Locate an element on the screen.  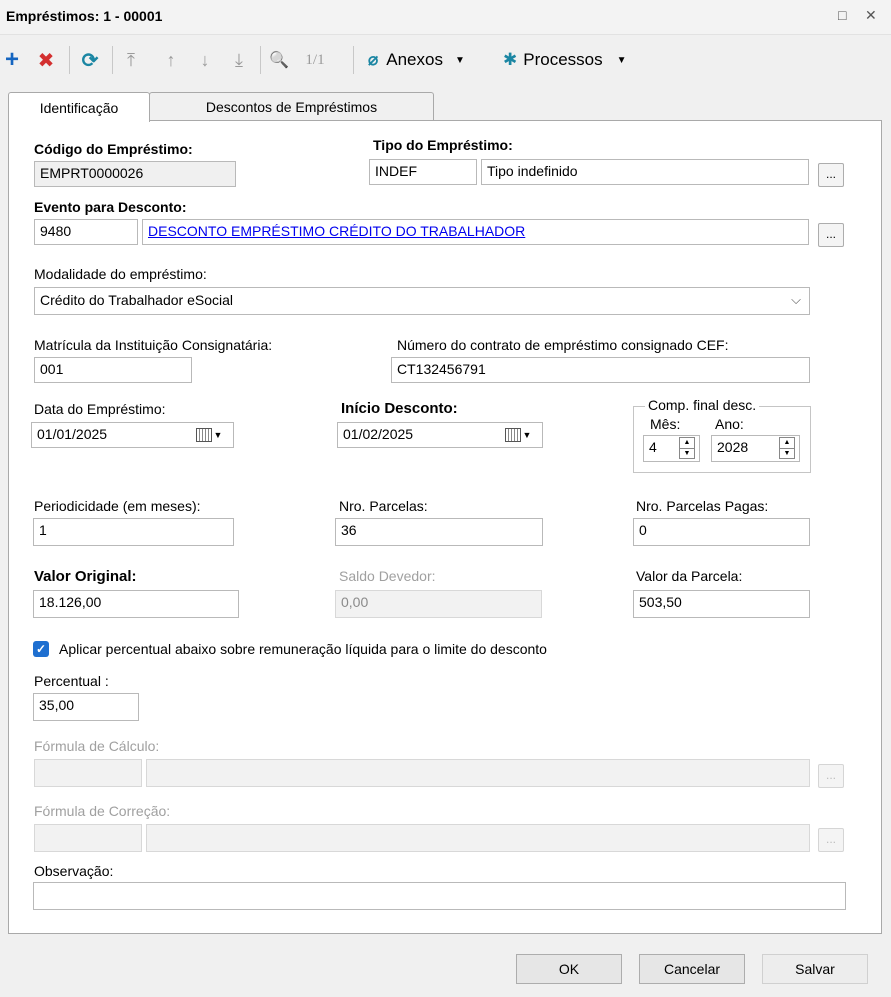
data-emprestimo-label: Data do Empréstimo: is located at coordinates (100, 409).